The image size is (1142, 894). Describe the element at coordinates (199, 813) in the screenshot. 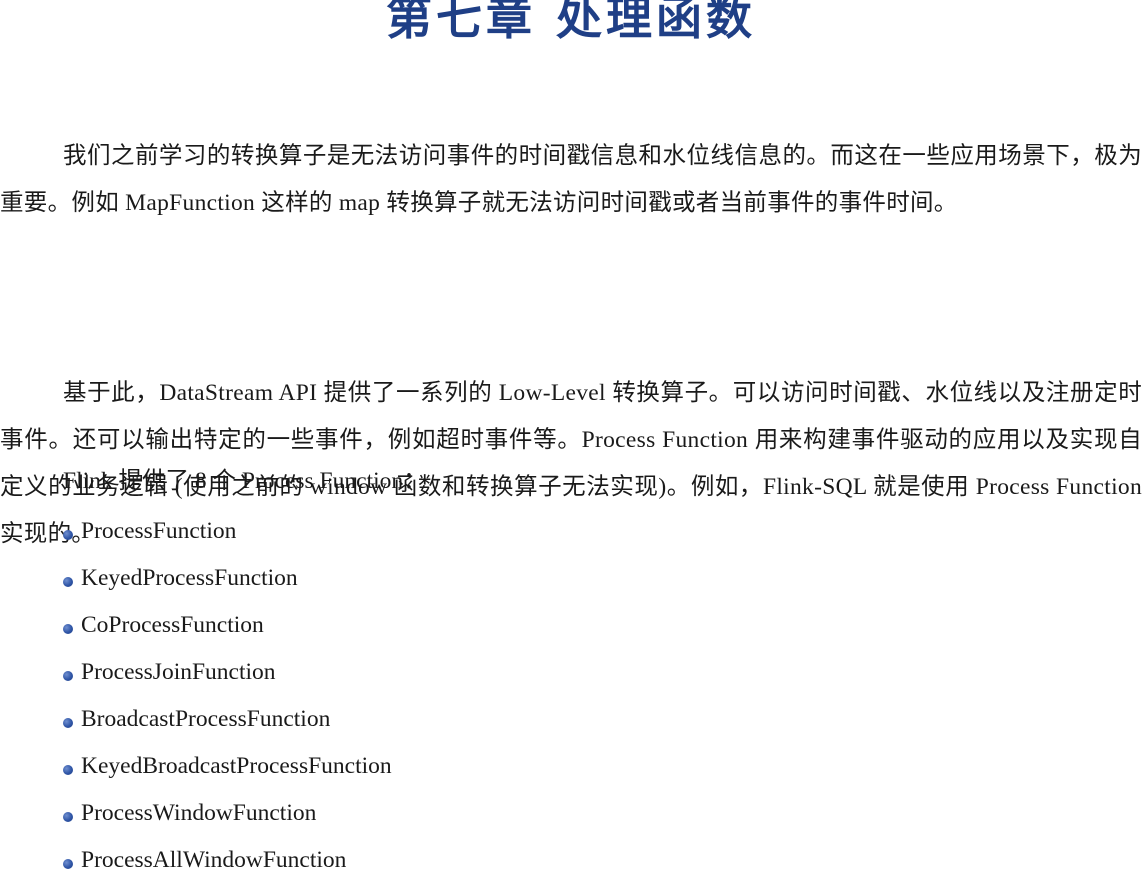

I see `list-item-label: ProcessWindowFunction` at that location.